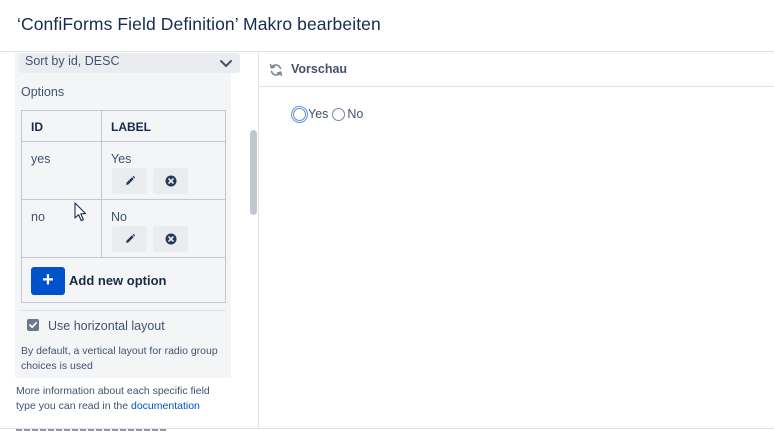 Image resolution: width=774 pixels, height=432 pixels. I want to click on table-row: yes Yes, so click(124, 171).